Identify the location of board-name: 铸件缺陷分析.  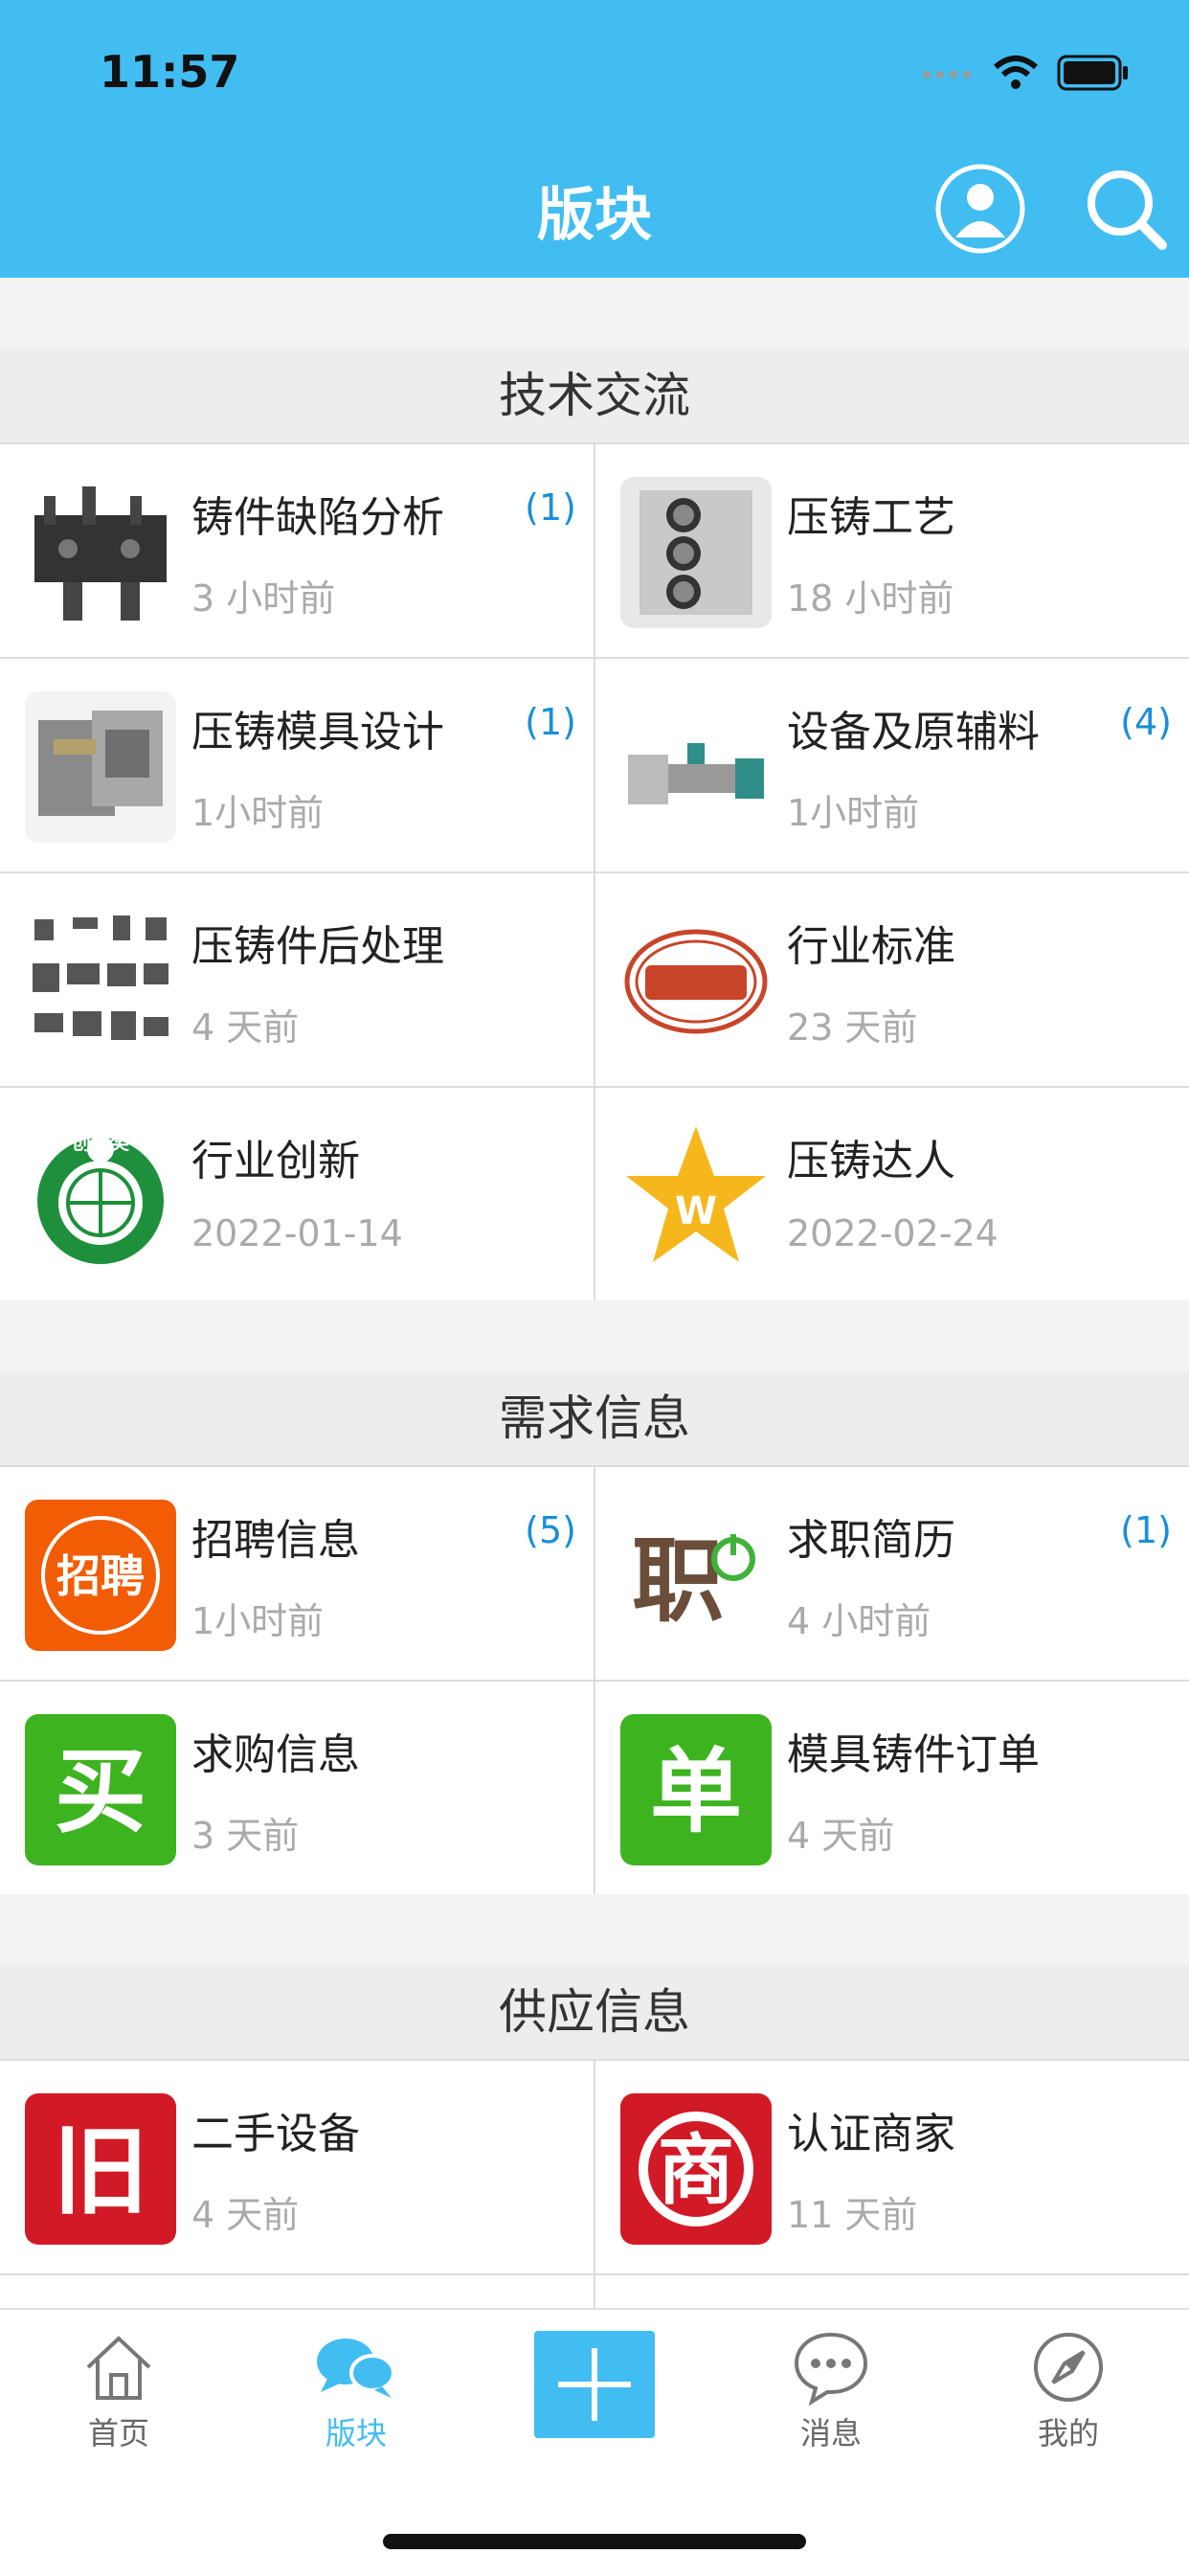
(317, 517).